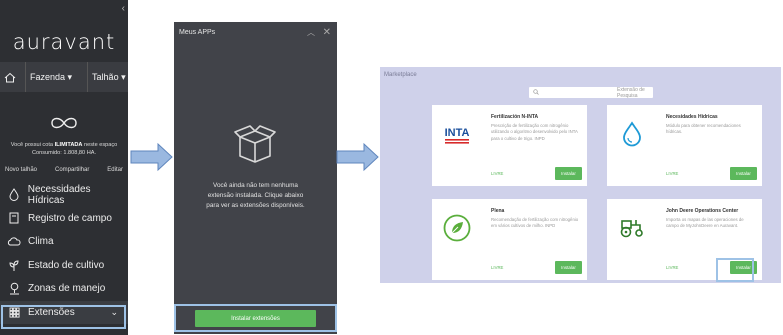 The width and height of the screenshot is (783, 335). What do you see at coordinates (515, 117) in the screenshot?
I see `card-title: Fertilización N-INTA` at bounding box center [515, 117].